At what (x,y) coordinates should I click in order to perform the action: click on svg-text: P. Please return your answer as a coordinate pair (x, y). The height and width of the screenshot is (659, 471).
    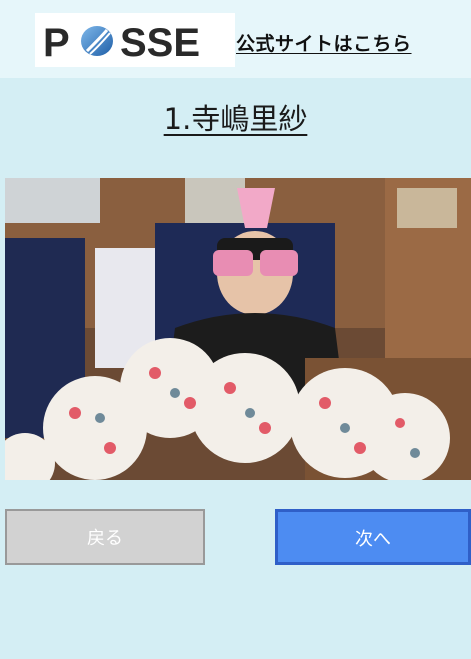
    Looking at the image, I should click on (56, 43).